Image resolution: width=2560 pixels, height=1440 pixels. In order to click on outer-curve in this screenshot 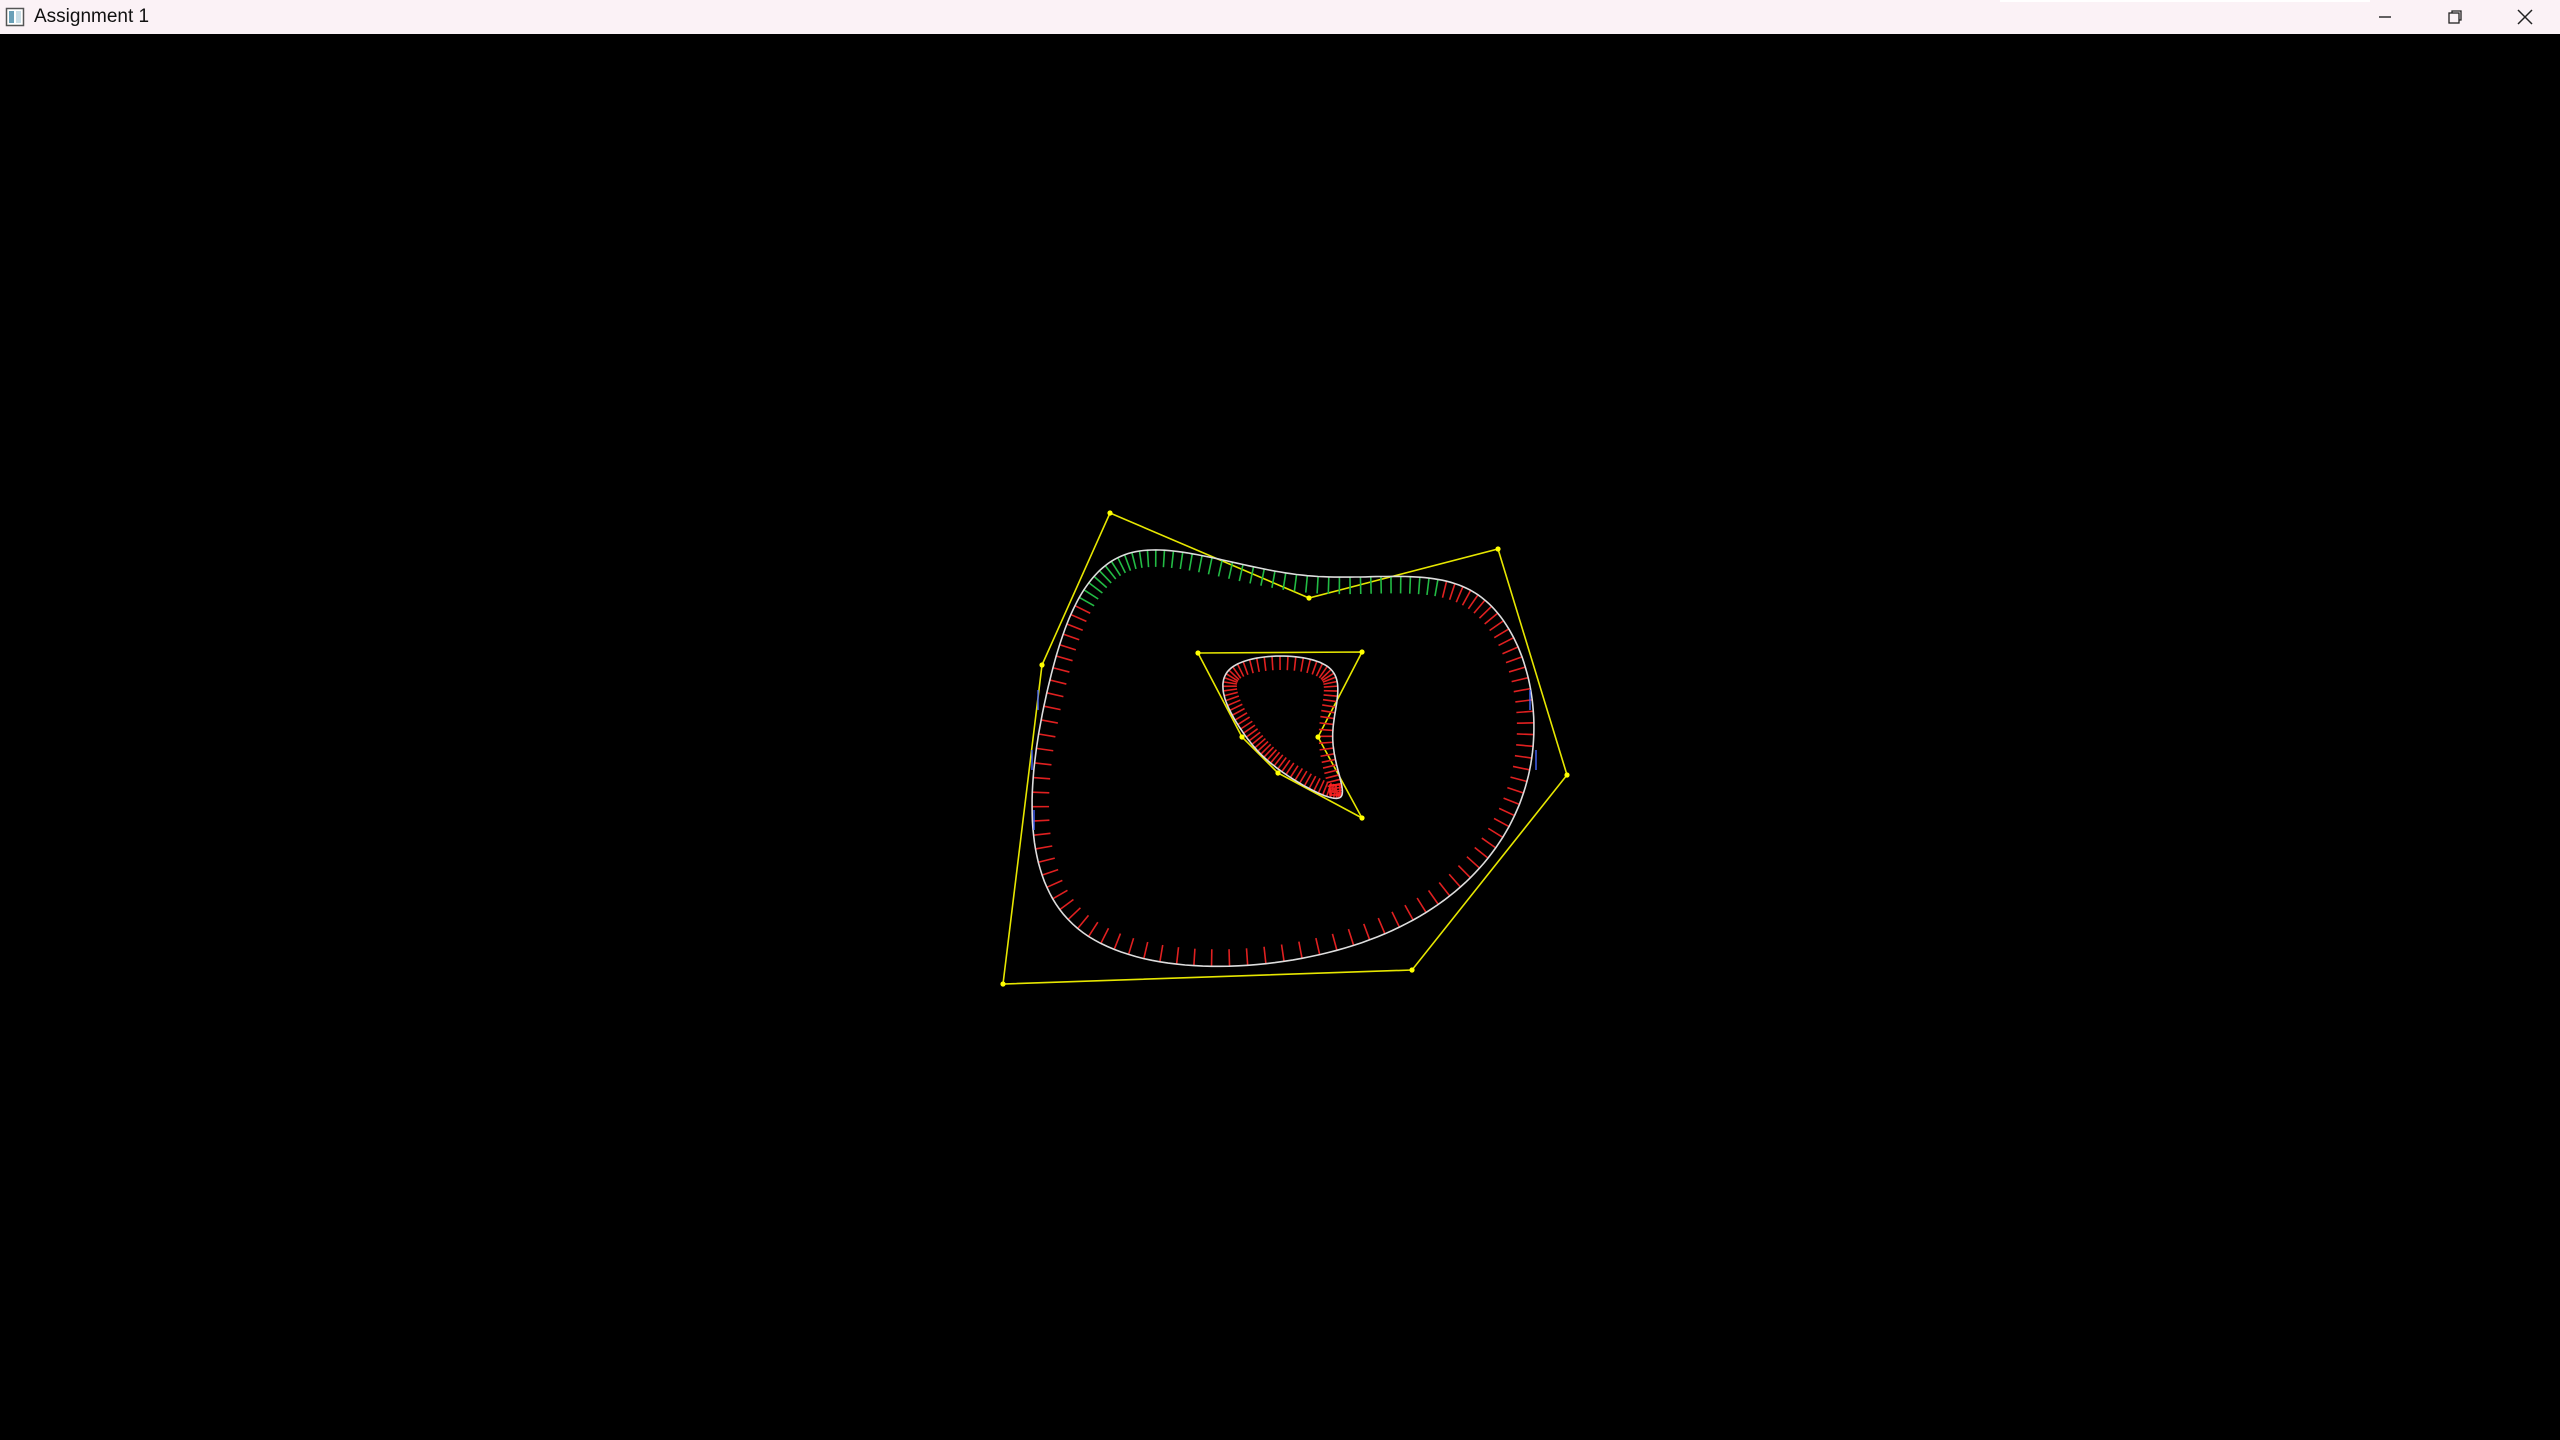, I will do `click(1283, 758)`.